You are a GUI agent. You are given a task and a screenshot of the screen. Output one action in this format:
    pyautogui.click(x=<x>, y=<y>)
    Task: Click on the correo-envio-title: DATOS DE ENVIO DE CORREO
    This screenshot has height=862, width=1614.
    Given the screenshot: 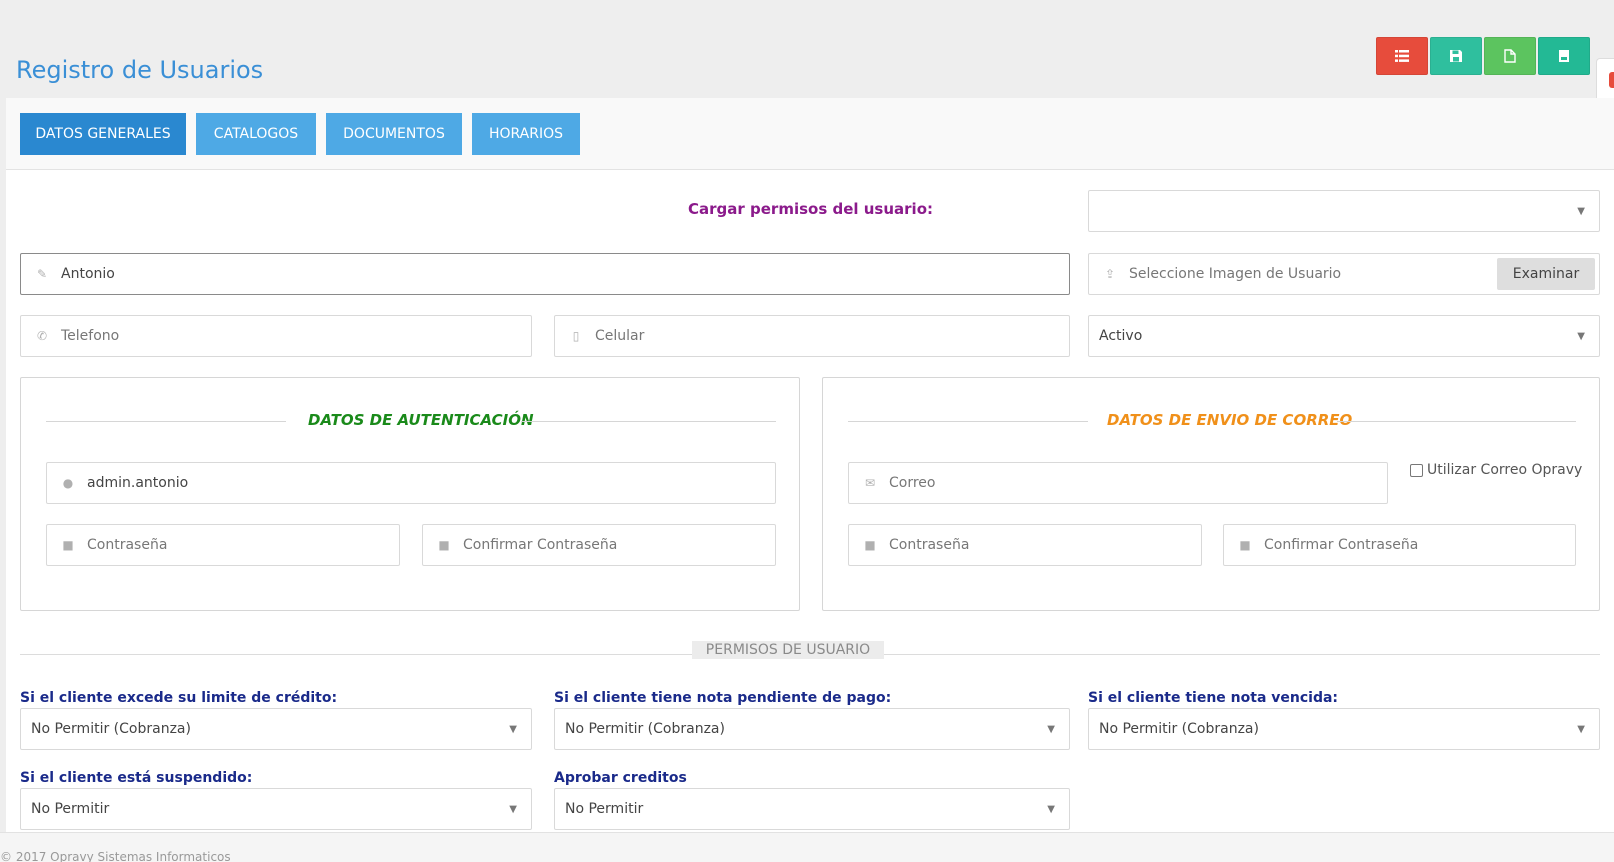 What is the action you would take?
    pyautogui.click(x=1230, y=420)
    